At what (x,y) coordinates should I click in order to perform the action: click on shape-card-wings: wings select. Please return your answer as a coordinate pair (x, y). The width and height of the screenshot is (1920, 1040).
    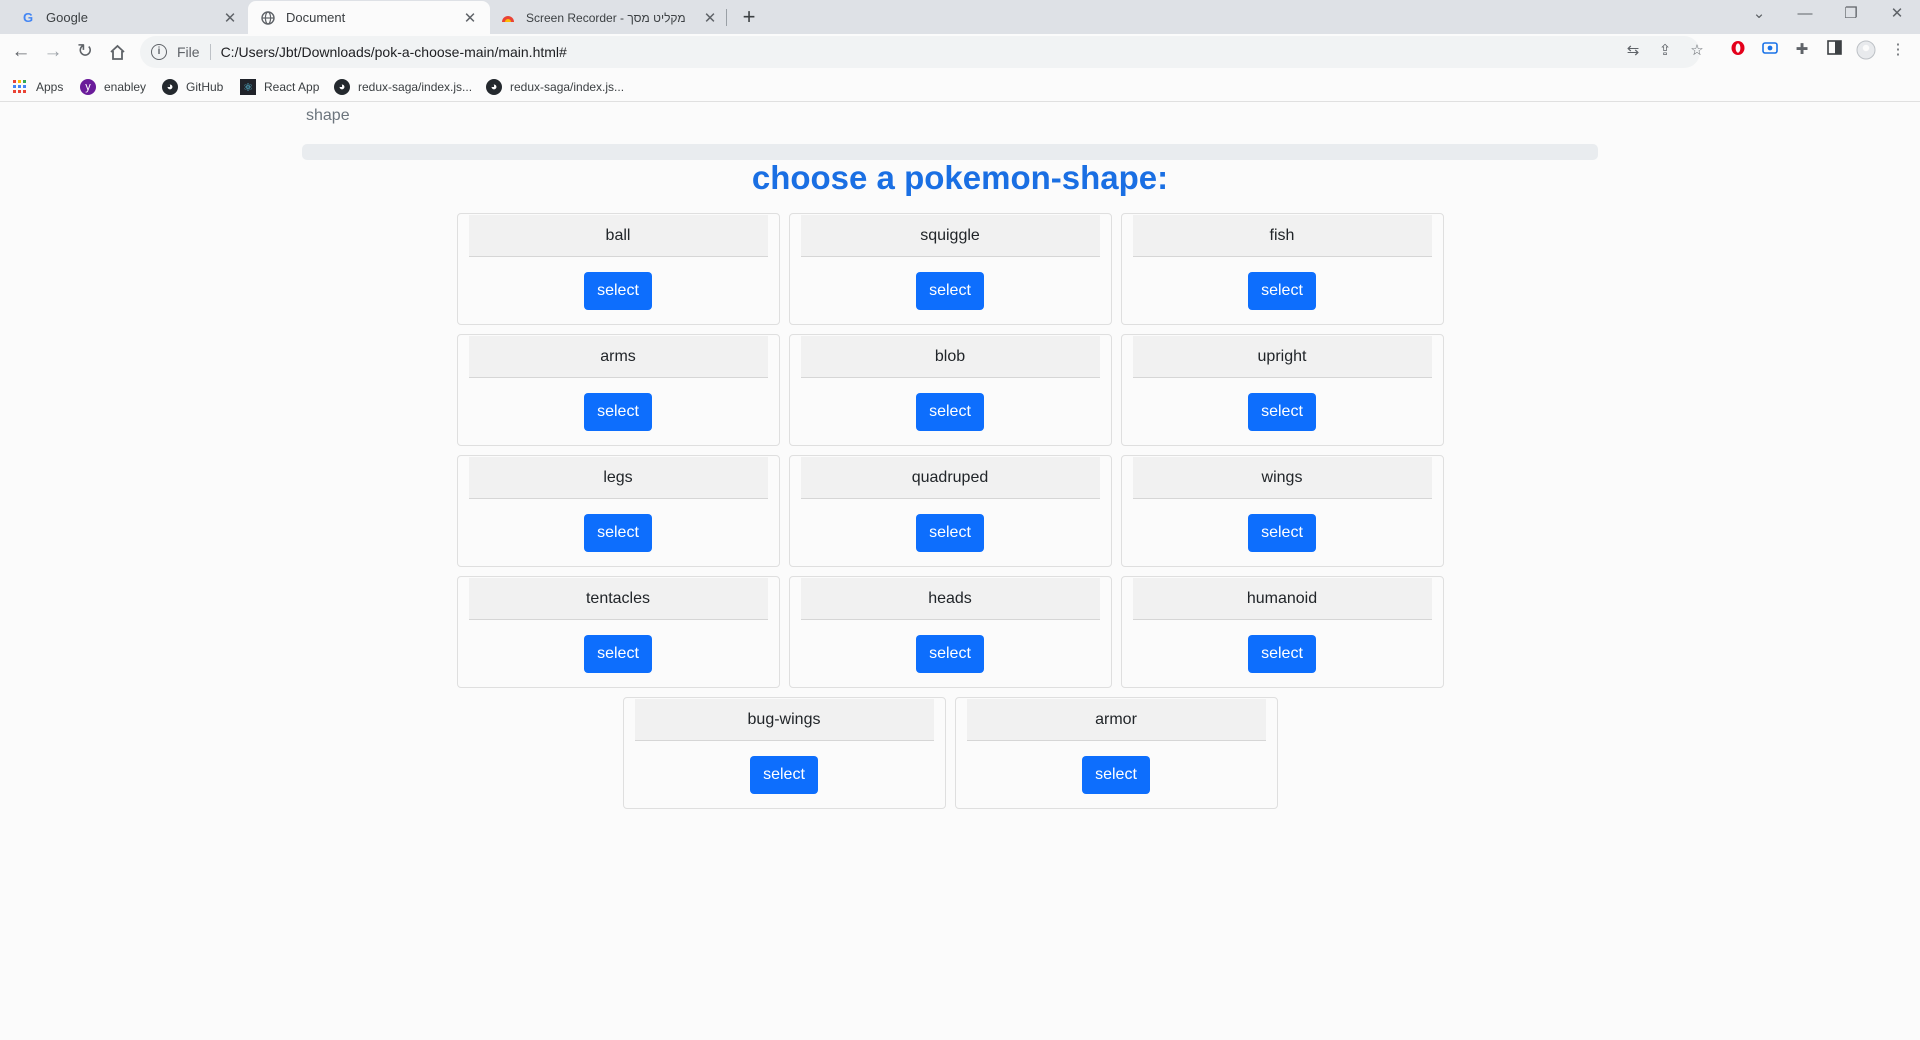
    Looking at the image, I should click on (1282, 511).